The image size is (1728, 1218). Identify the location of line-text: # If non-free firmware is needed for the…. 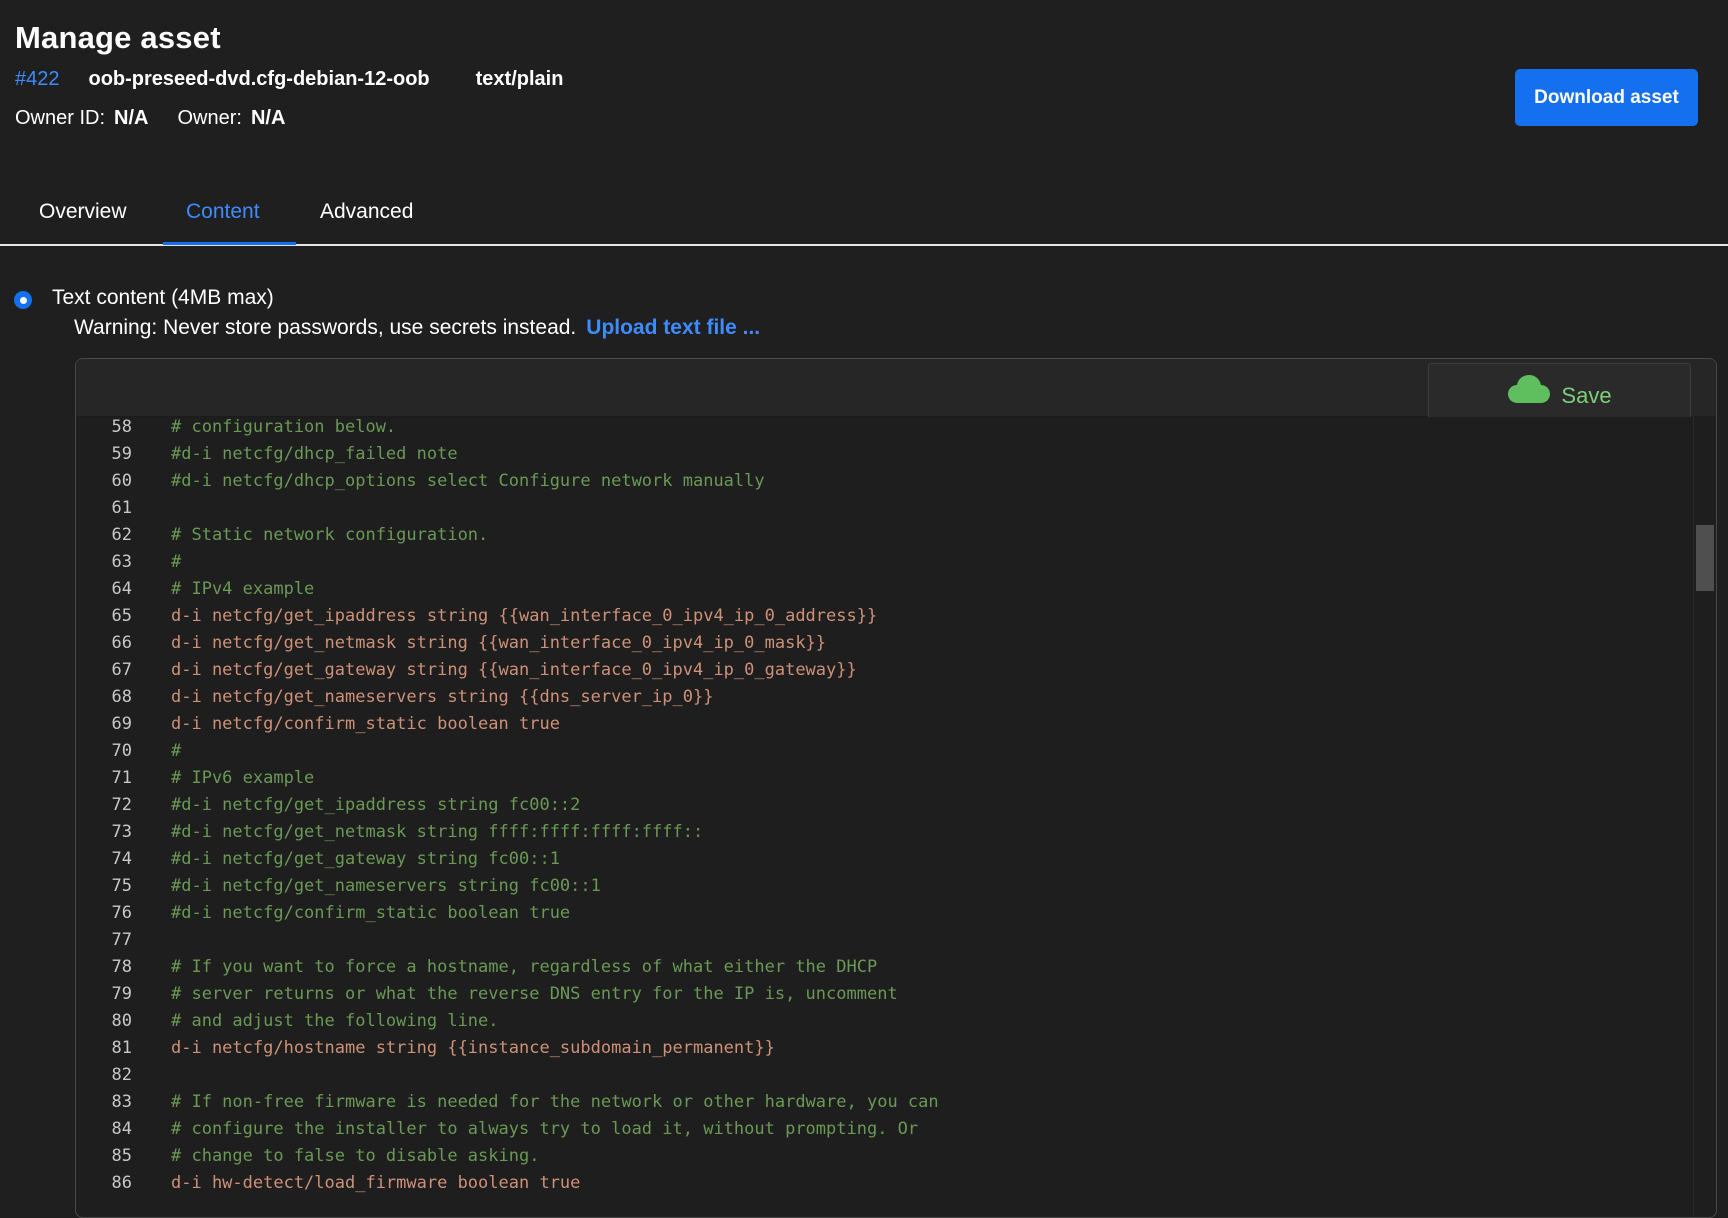
(555, 1102).